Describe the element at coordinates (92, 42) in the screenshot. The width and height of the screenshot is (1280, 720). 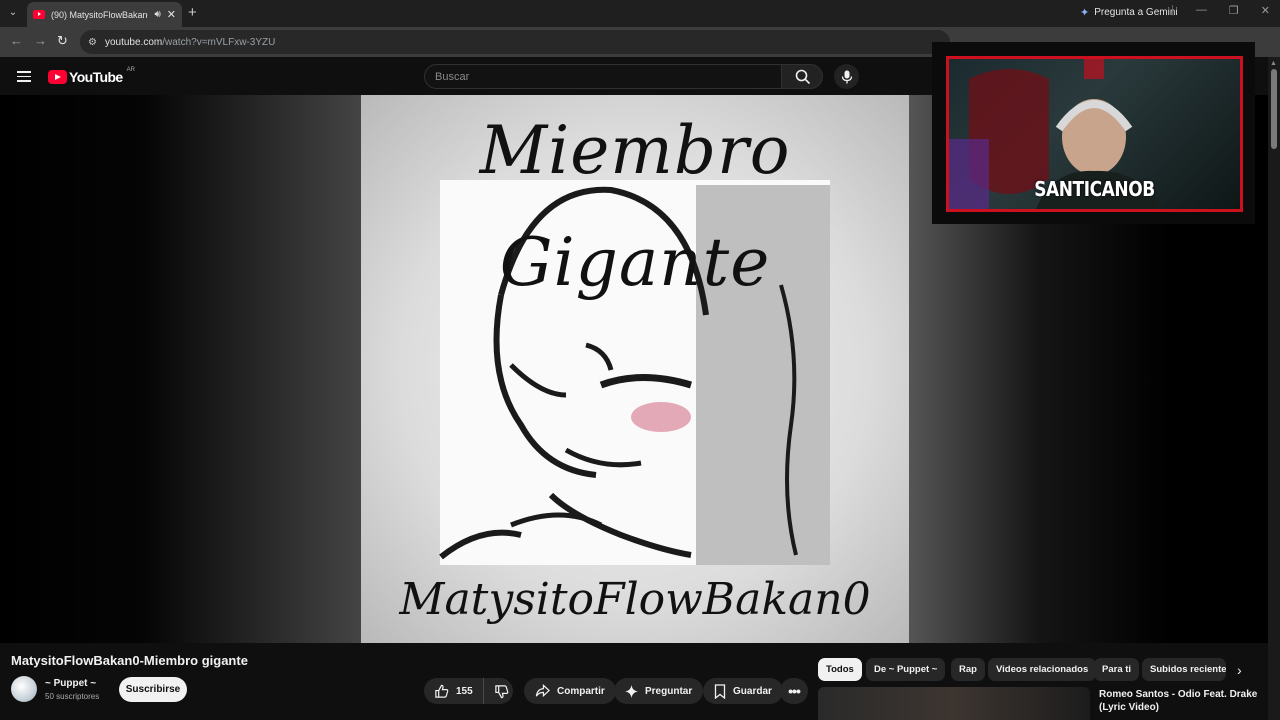
I see `site-info-icon: ⚙` at that location.